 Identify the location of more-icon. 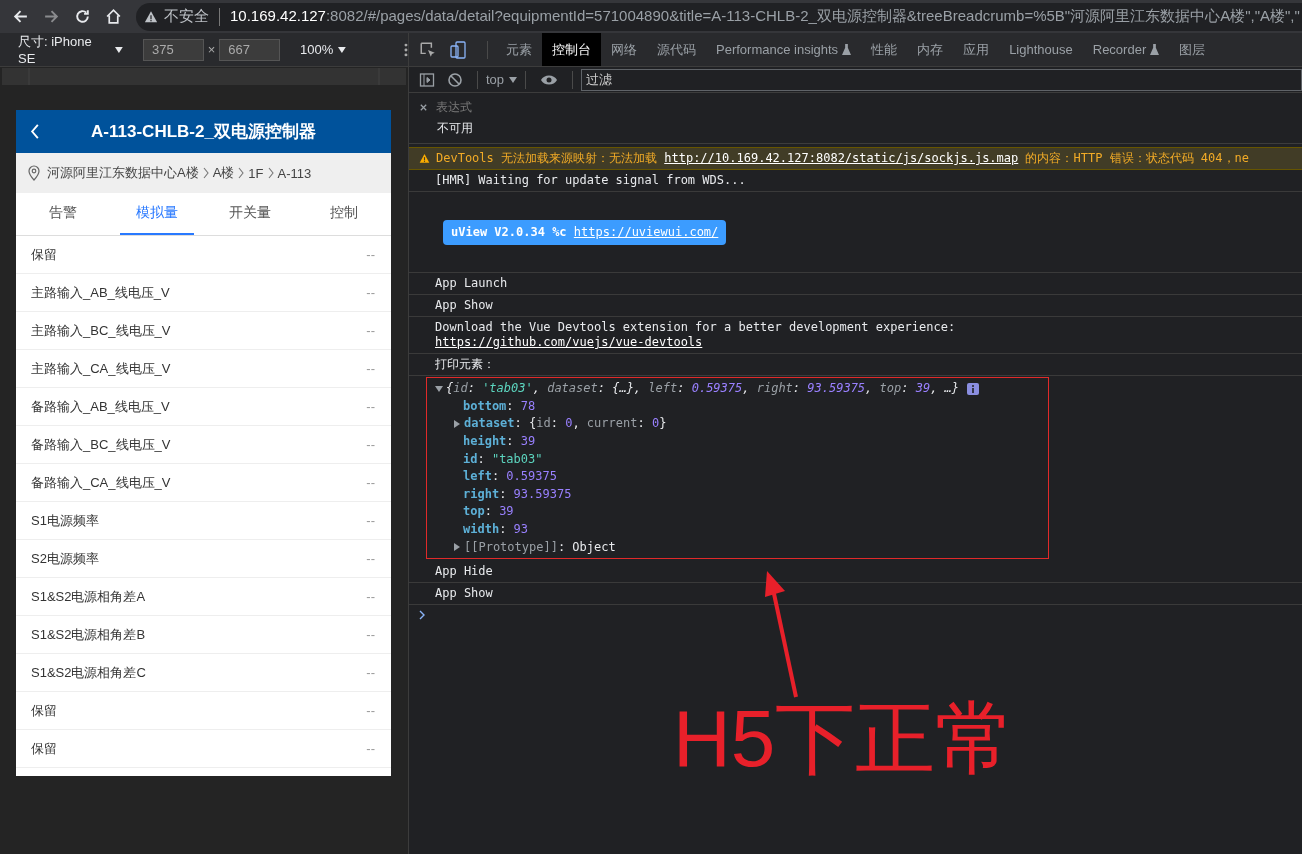
(406, 49).